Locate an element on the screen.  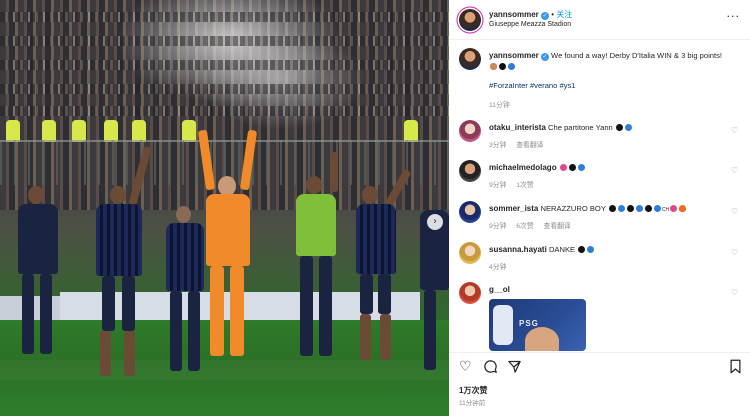
author-line: yannsommer ✓ • 关注 is located at coordinates (530, 14).